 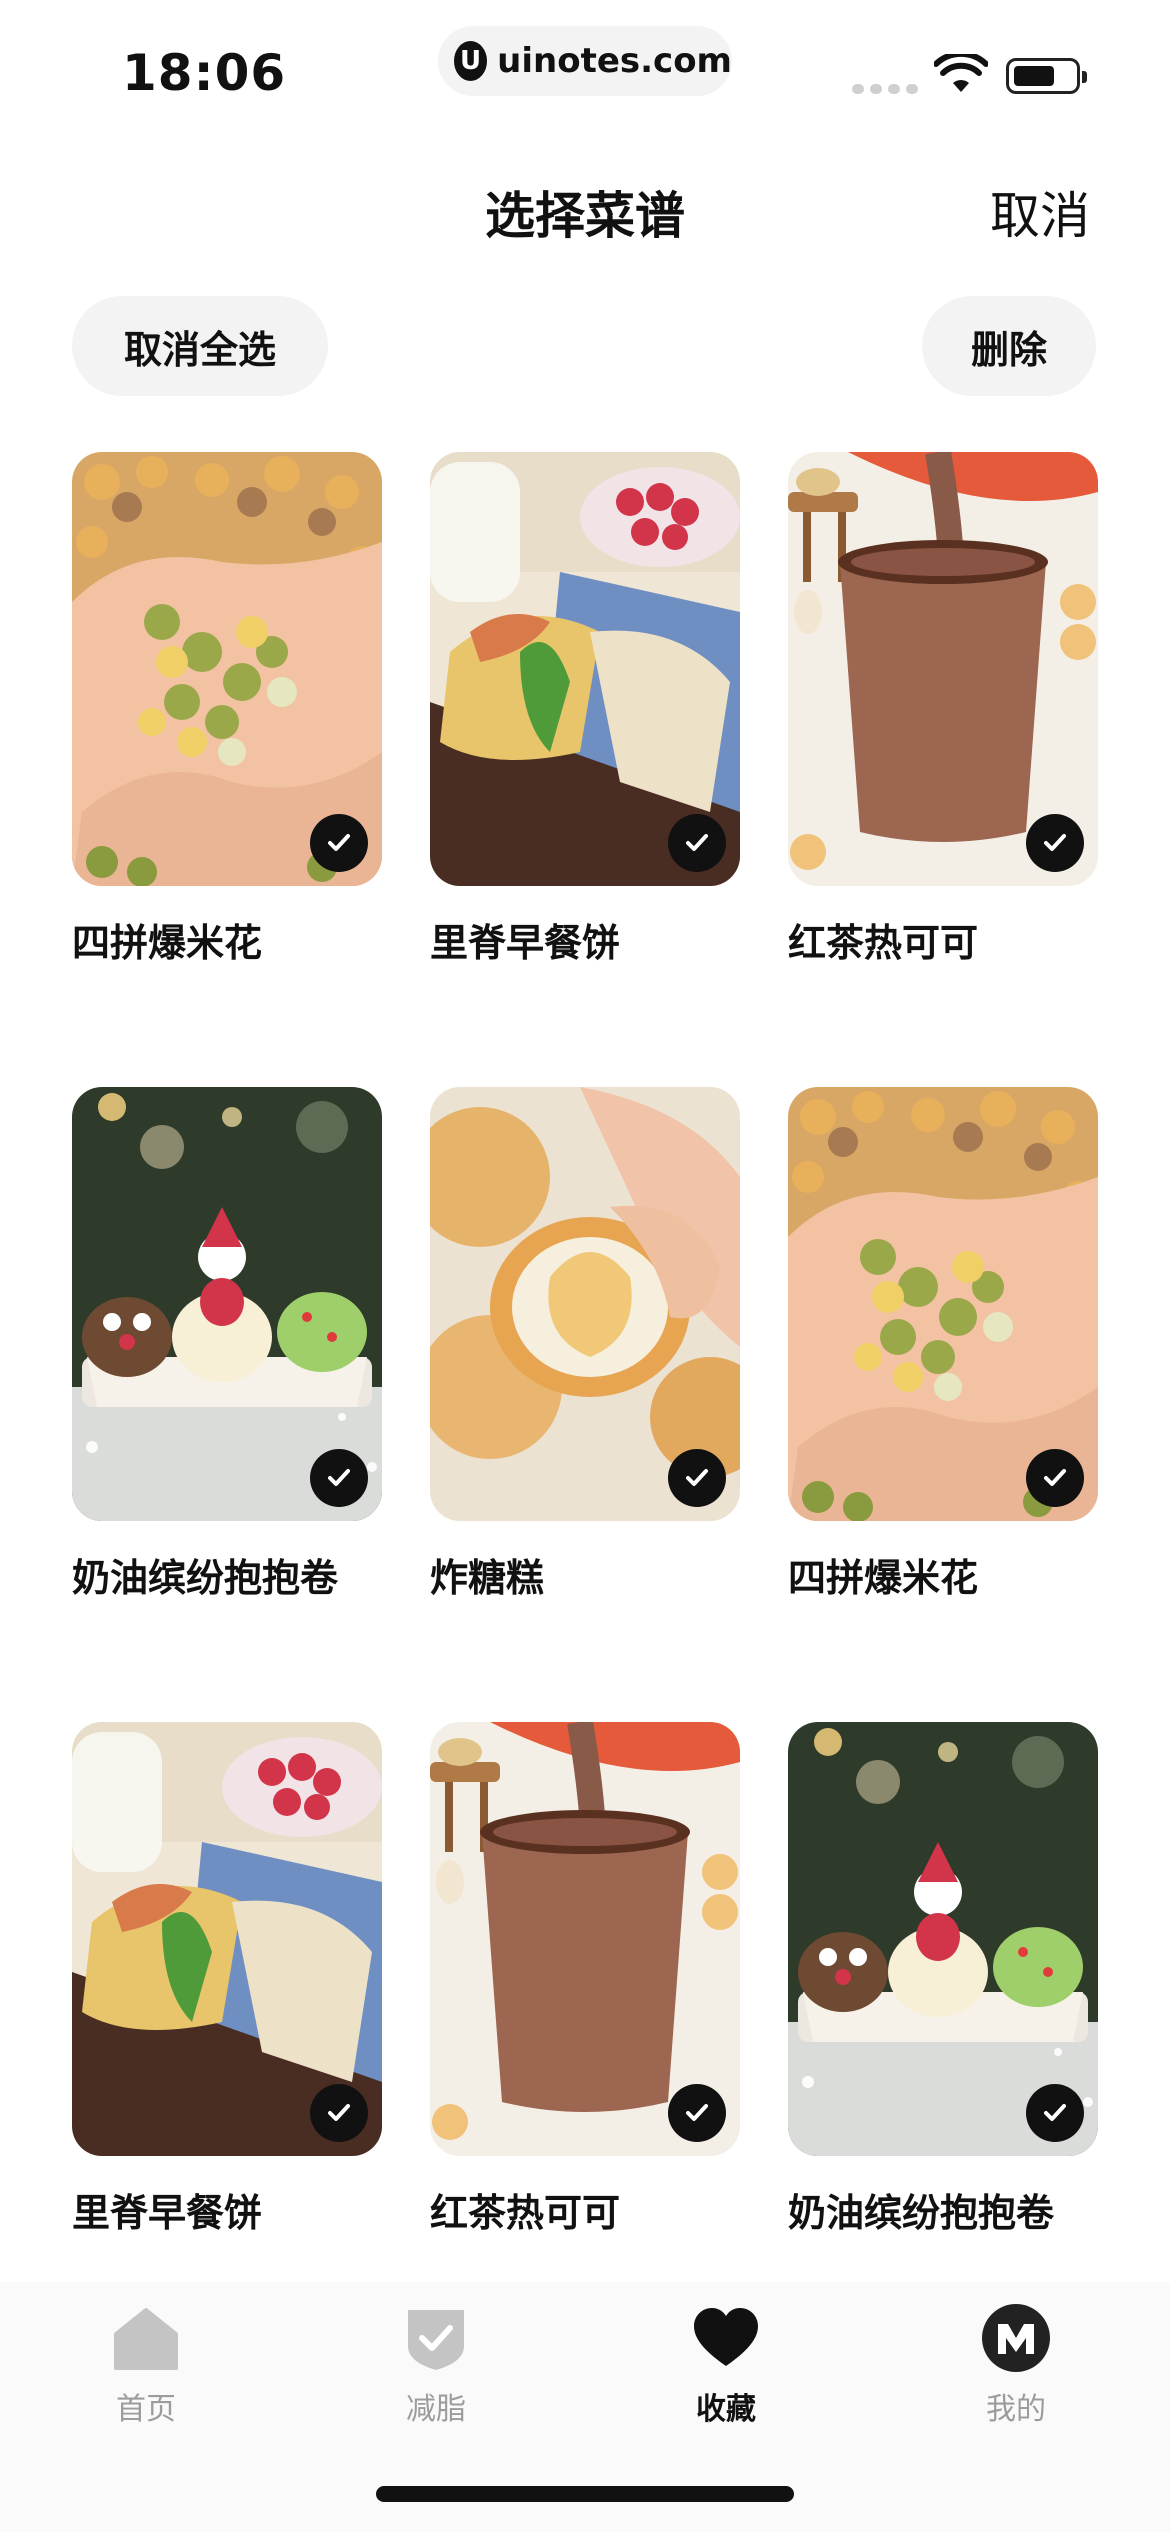 I want to click on wifi-icon, so click(x=961, y=73).